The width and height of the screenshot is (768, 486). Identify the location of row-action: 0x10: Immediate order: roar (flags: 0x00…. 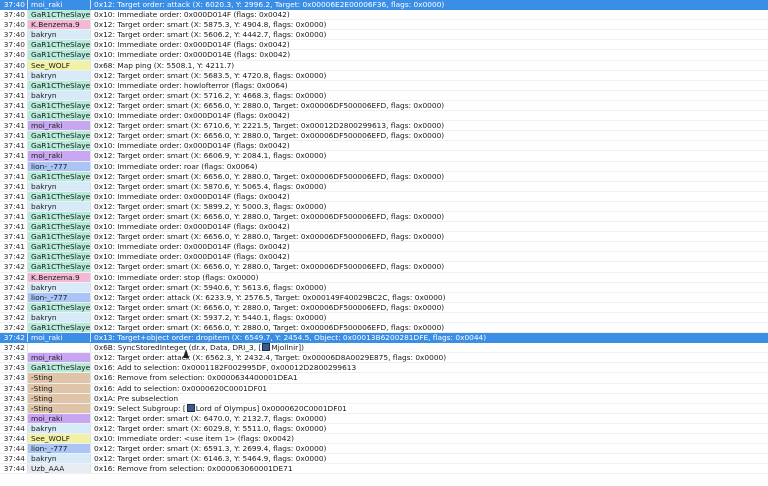
(176, 166).